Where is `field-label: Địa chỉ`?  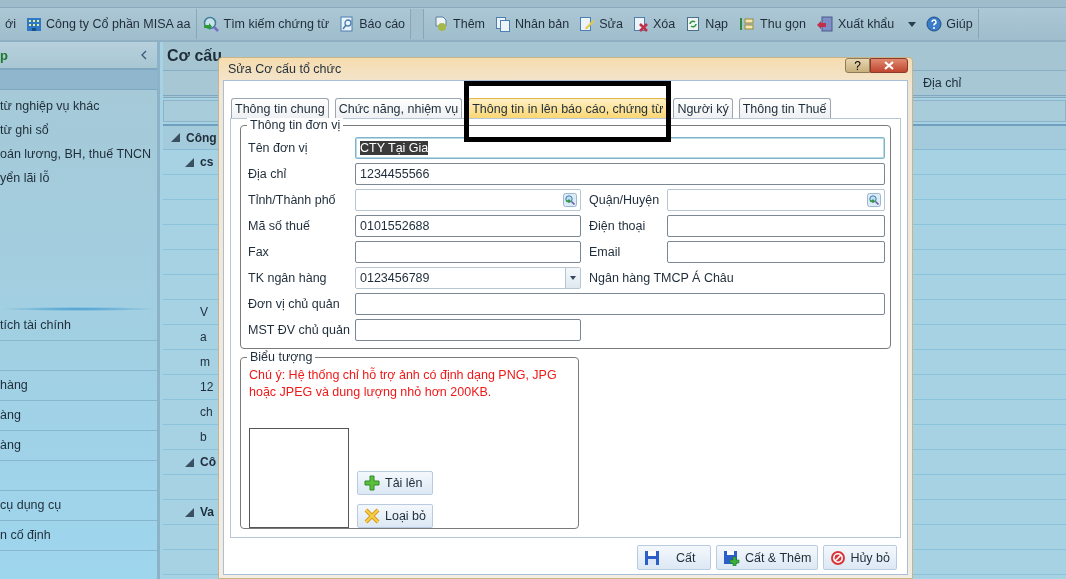 field-label: Địa chỉ is located at coordinates (268, 174).